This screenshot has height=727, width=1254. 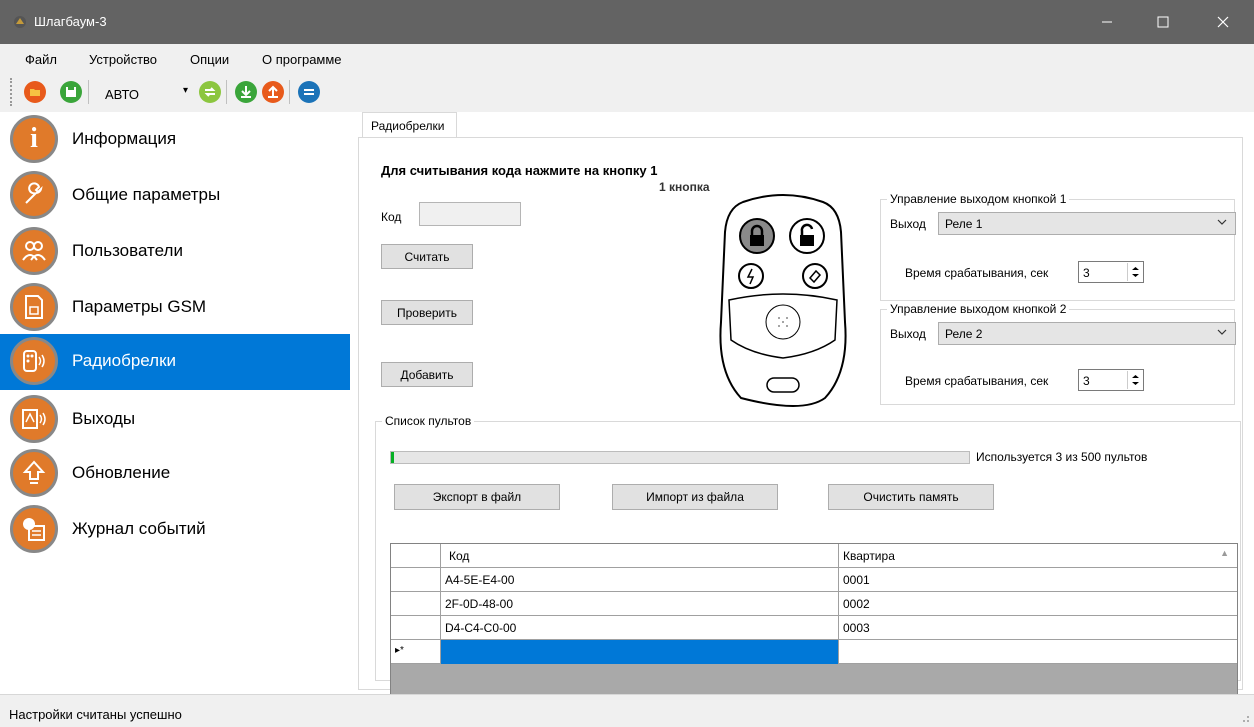 What do you see at coordinates (175, 474) in the screenshot?
I see `sidebar-item-update: Обновление` at bounding box center [175, 474].